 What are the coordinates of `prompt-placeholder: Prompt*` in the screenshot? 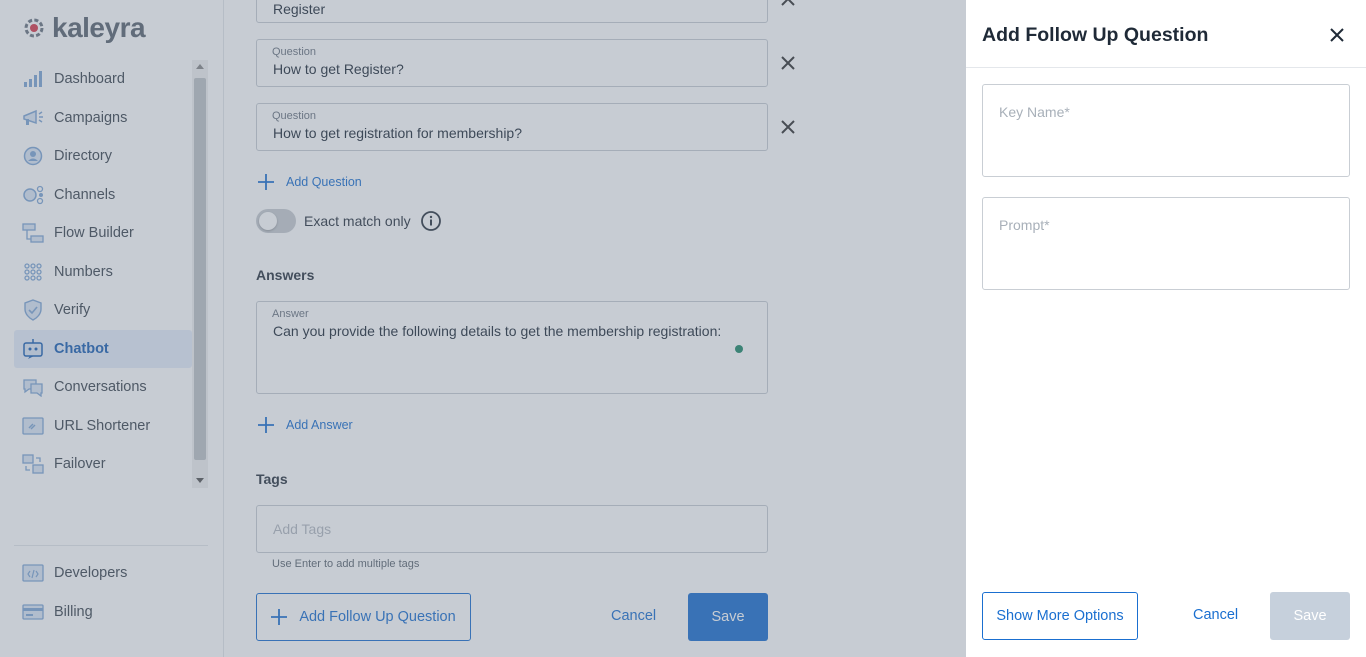 It's located at (1024, 225).